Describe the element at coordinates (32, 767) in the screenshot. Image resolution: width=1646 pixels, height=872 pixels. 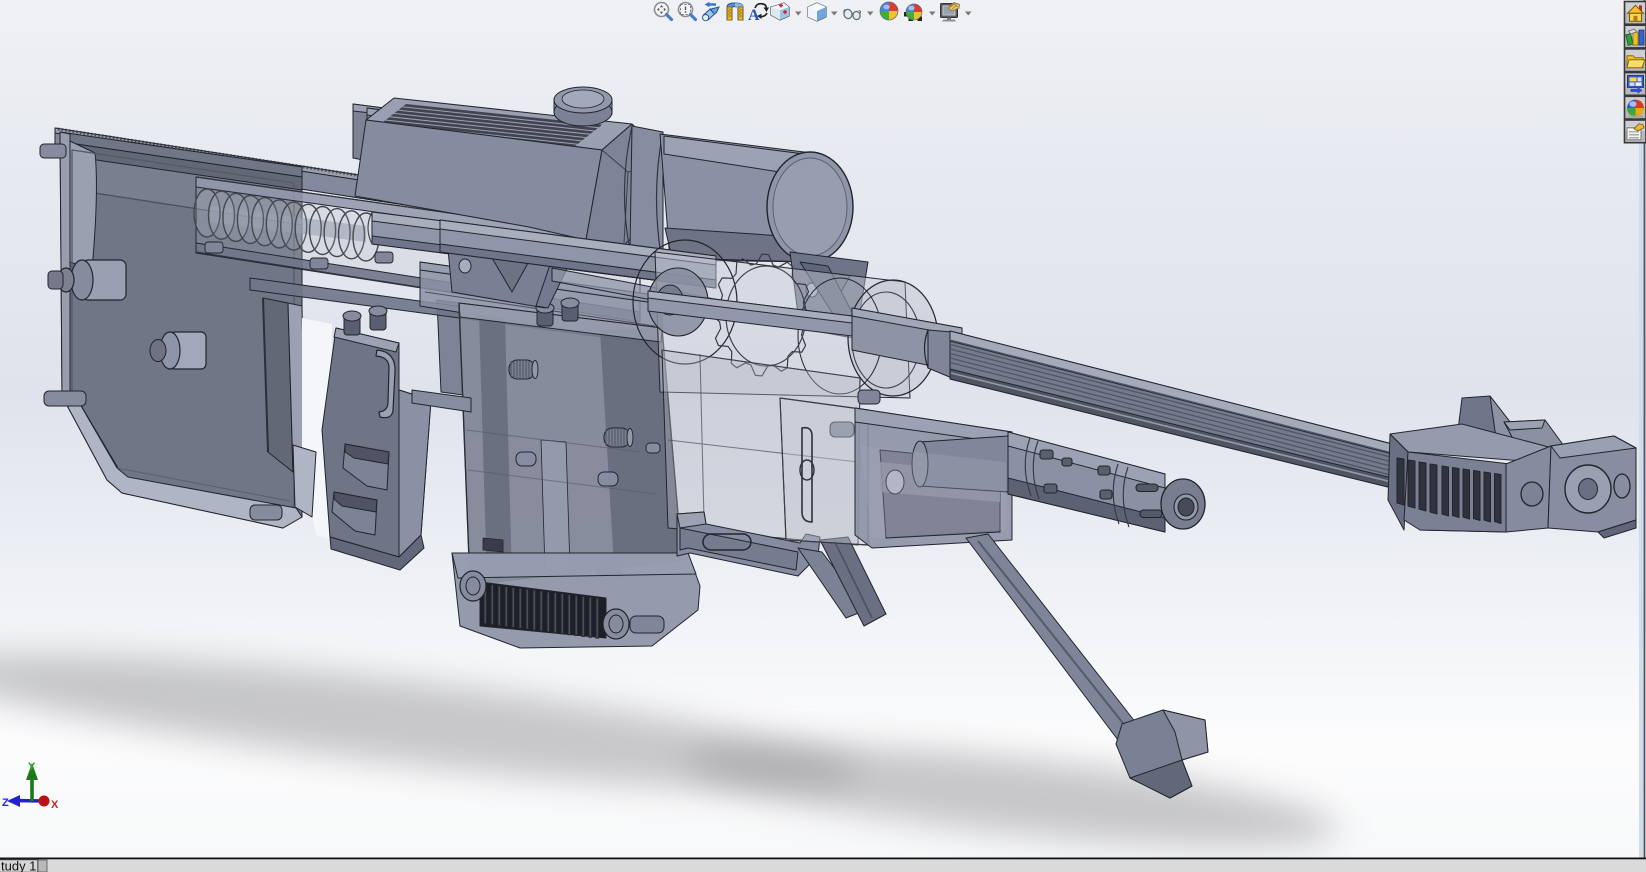
I see `svg-text: Y` at that location.